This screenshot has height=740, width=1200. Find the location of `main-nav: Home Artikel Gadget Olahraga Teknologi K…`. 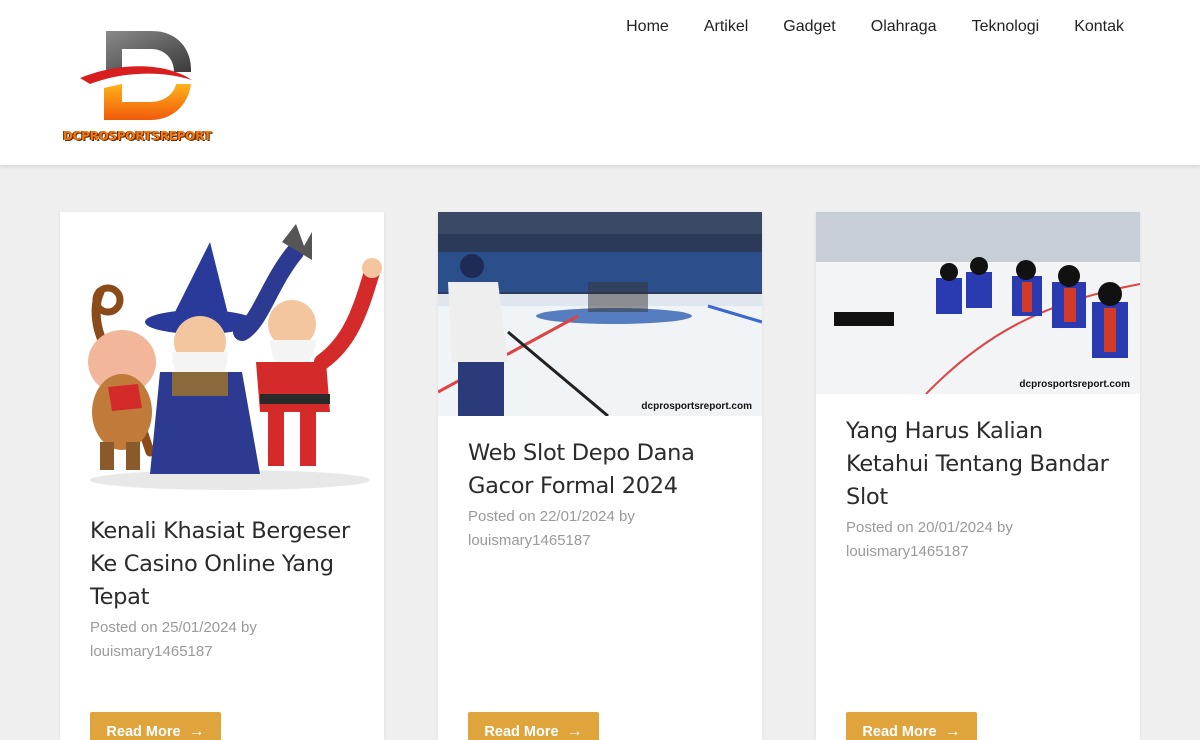

main-nav: Home Artikel Gadget Olahraga Teknologi K… is located at coordinates (875, 27).